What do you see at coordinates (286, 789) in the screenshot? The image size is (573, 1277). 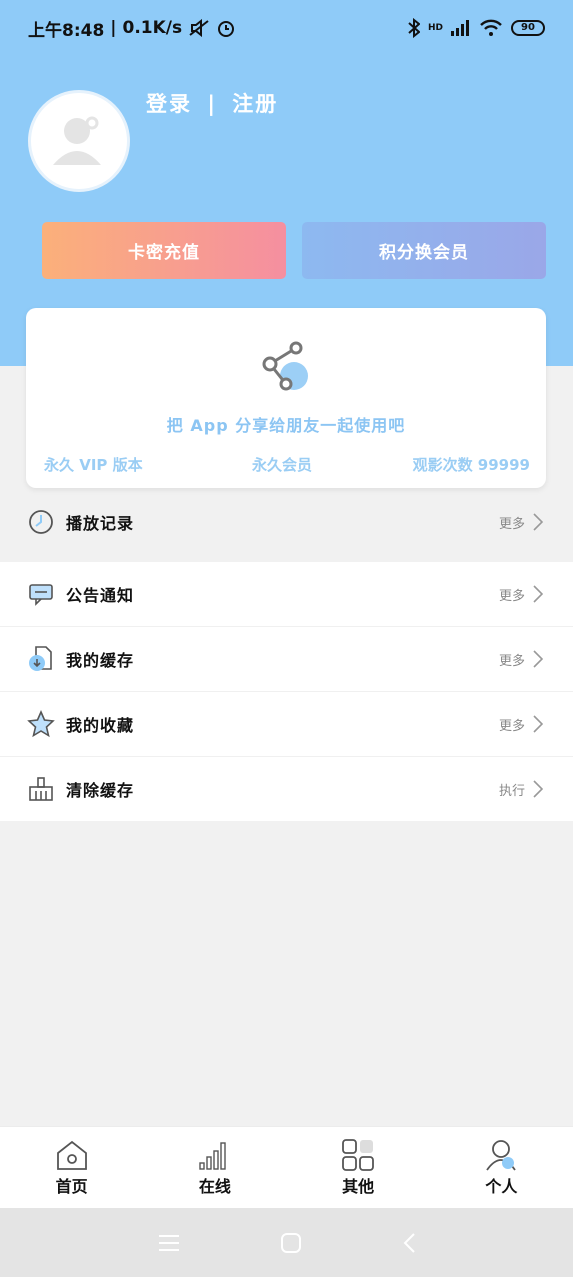 I see `menu-item-clear-cache: 清除缓存 执行` at bounding box center [286, 789].